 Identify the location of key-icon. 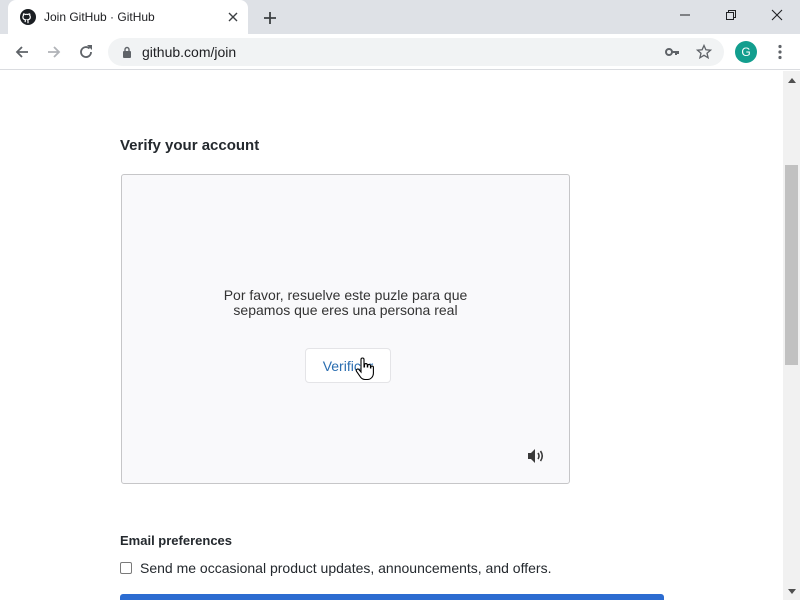
(672, 52).